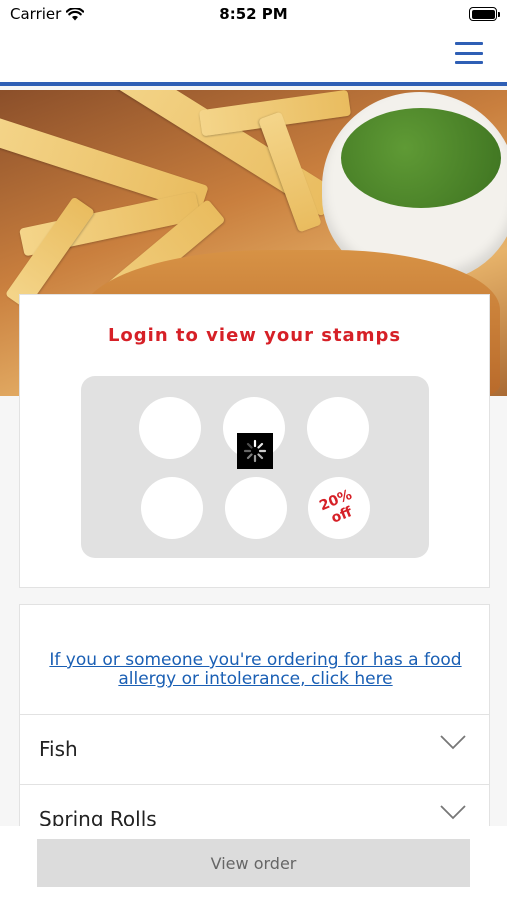  What do you see at coordinates (255, 451) in the screenshot?
I see `loading-spinner-icon` at bounding box center [255, 451].